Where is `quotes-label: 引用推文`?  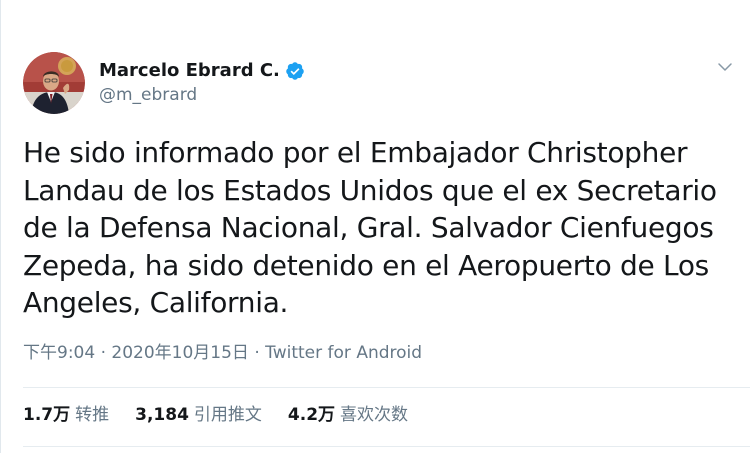
quotes-label: 引用推文 is located at coordinates (227, 415).